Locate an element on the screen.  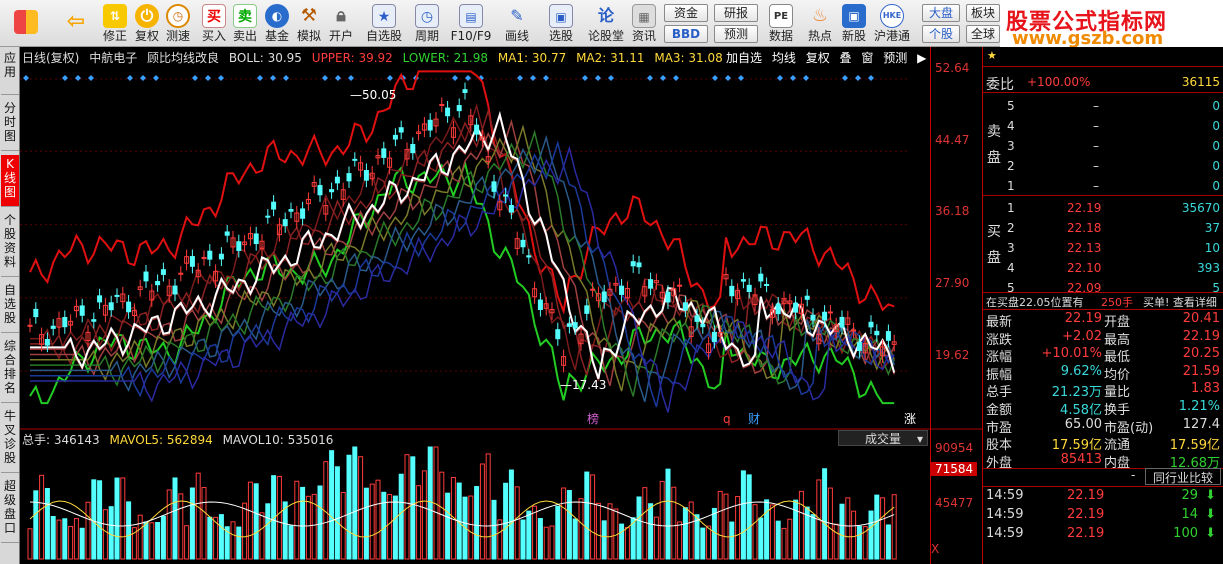
window-button: 窗 is located at coordinates (867, 58).